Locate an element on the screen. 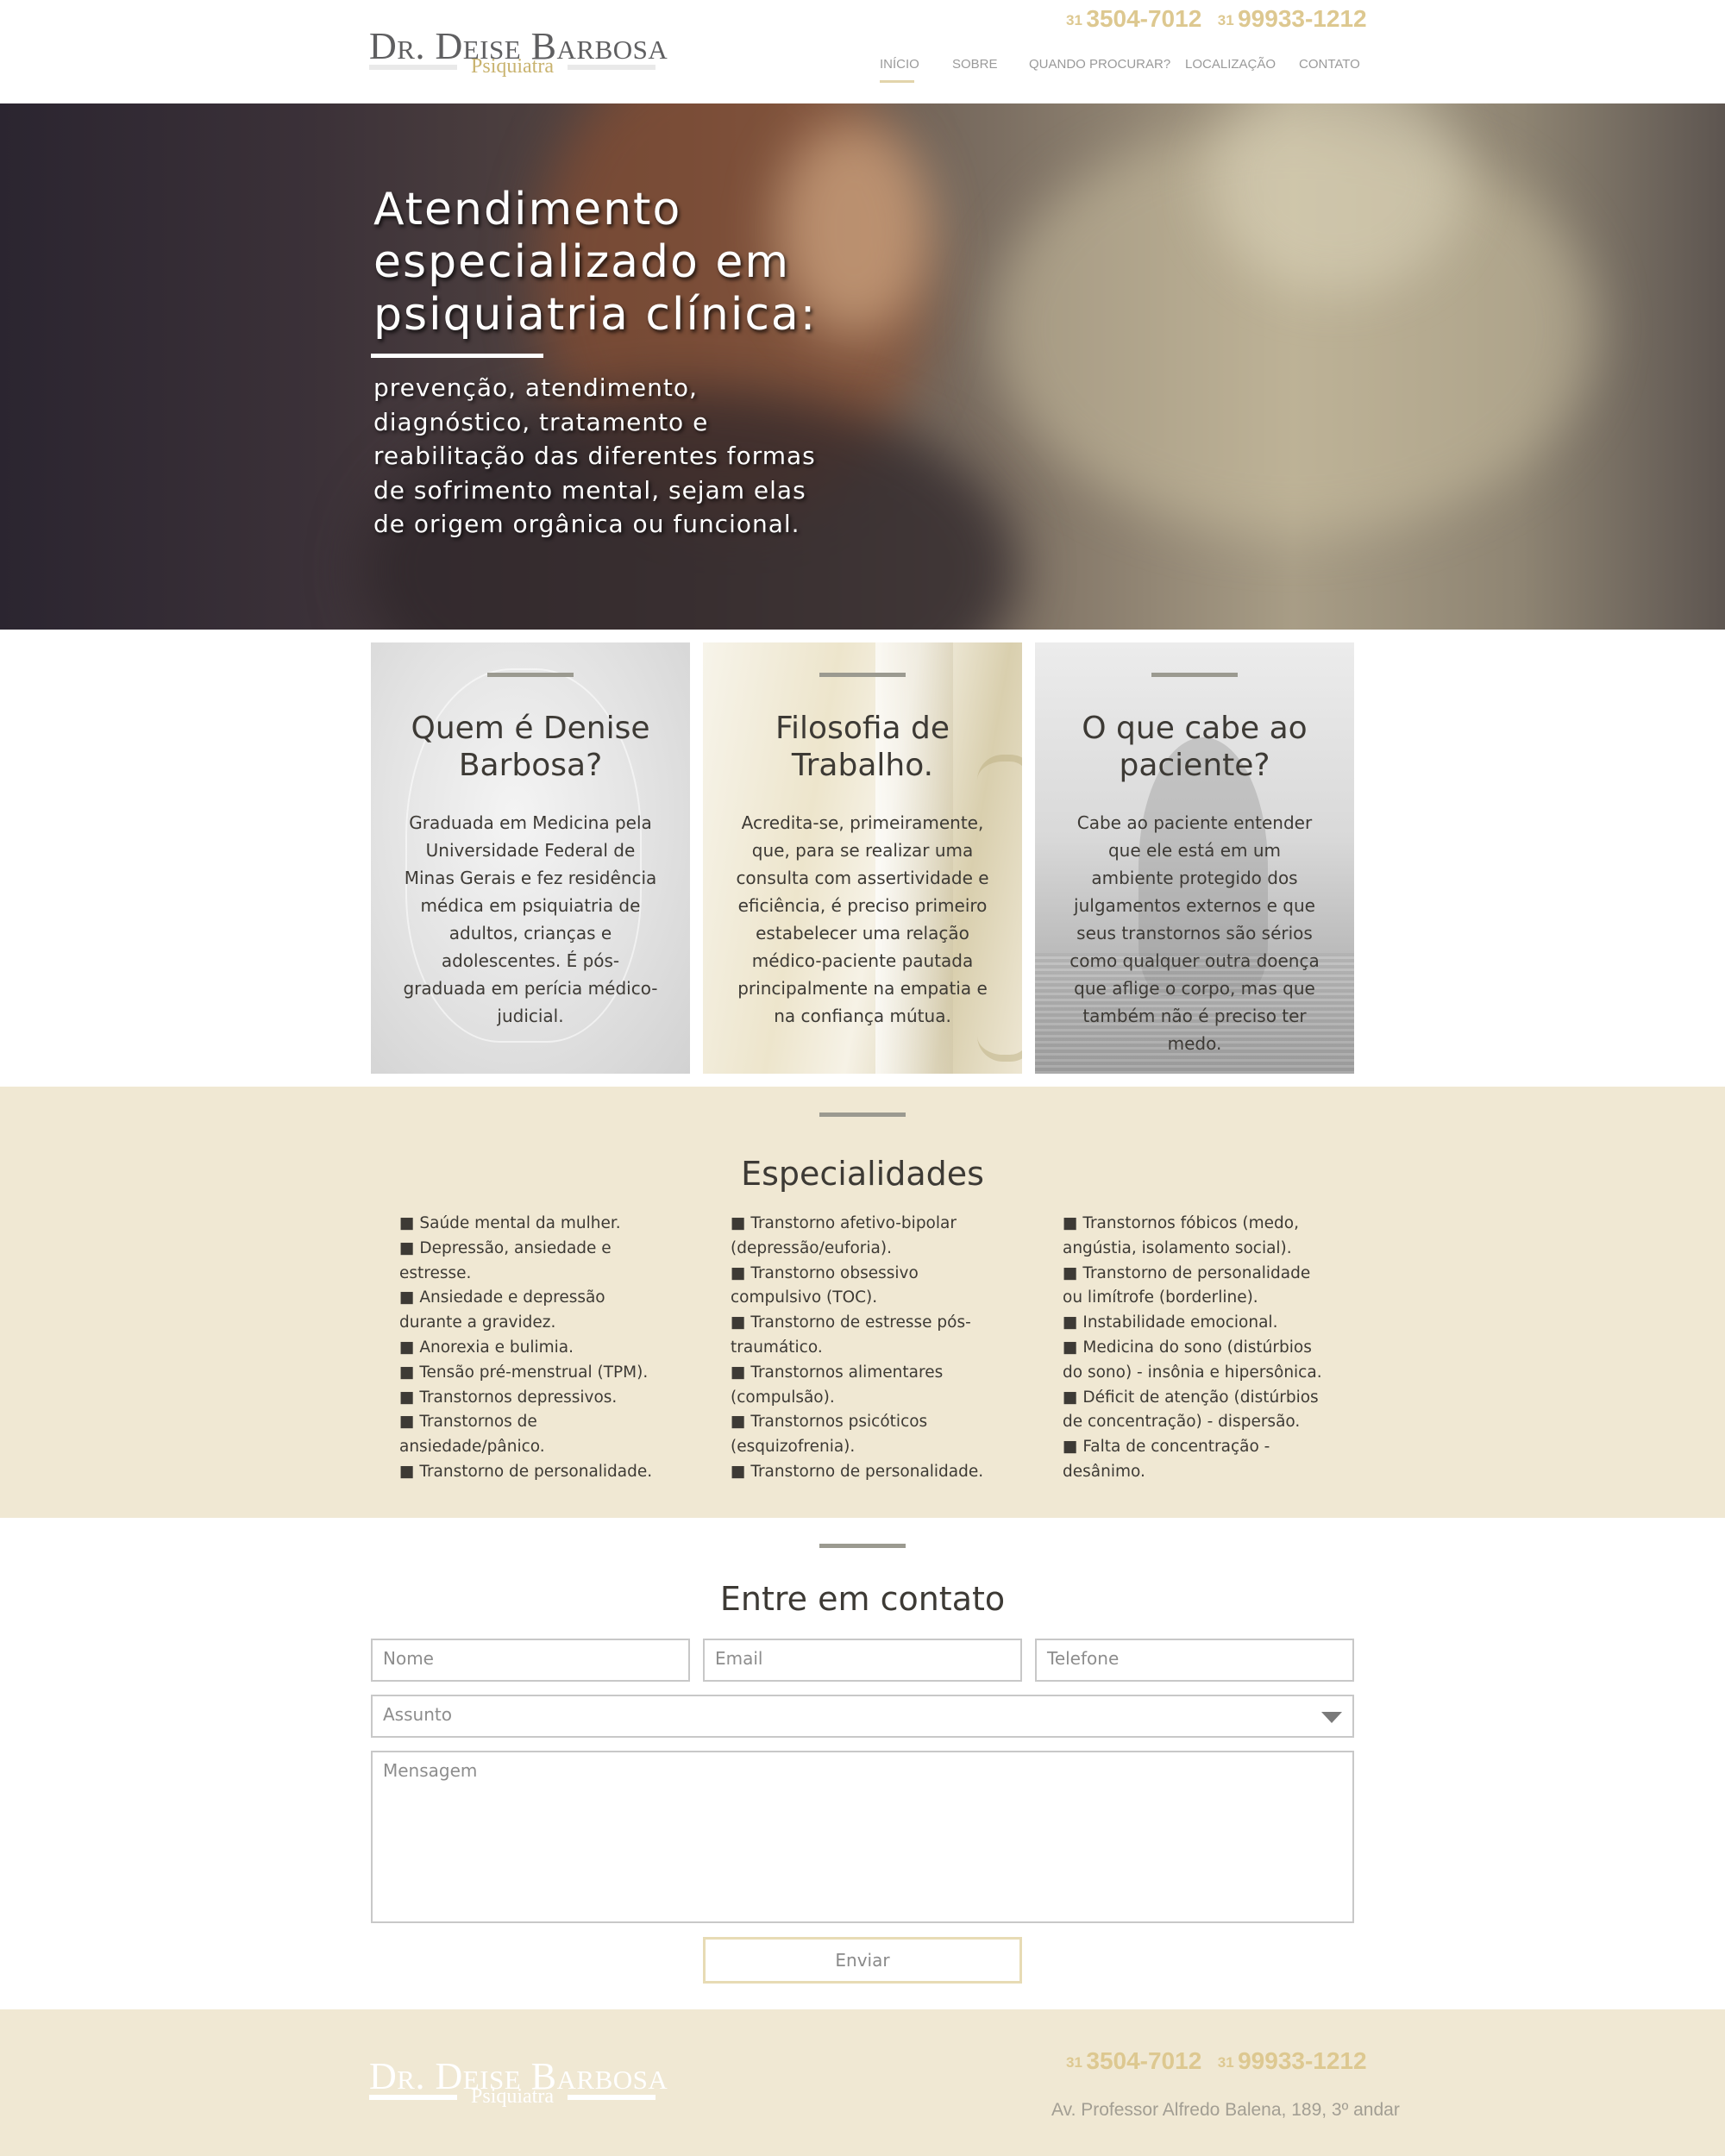 The height and width of the screenshot is (2156, 1725). nav-item-contato: CONTATO is located at coordinates (1330, 64).